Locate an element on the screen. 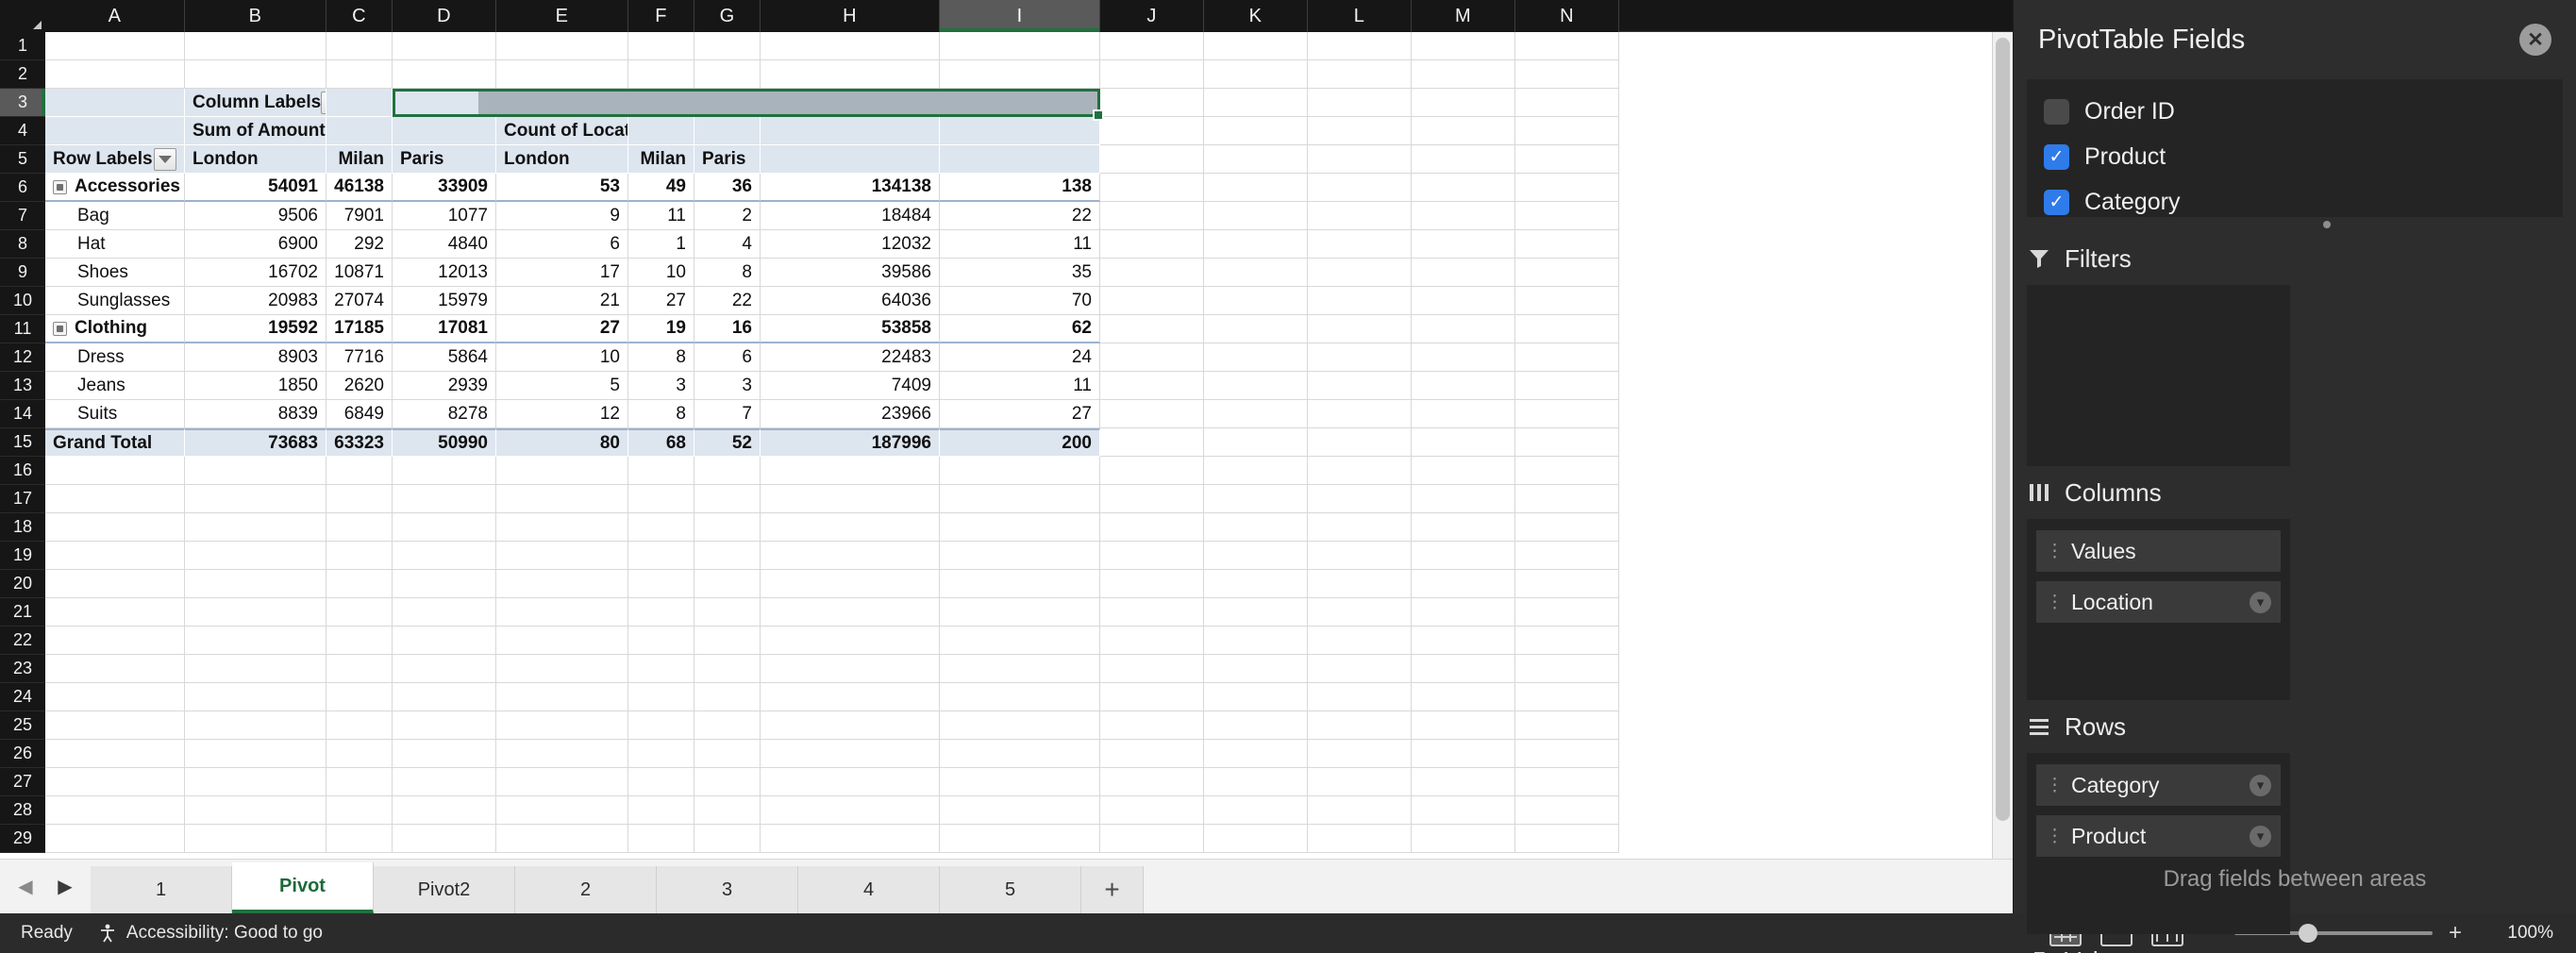 The width and height of the screenshot is (2576, 953). row-header-1: 1 is located at coordinates (22, 46).